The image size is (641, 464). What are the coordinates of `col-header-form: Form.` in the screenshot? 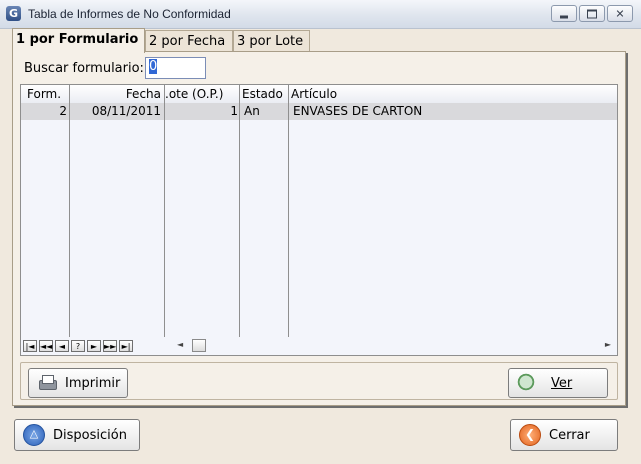 It's located at (49, 94).